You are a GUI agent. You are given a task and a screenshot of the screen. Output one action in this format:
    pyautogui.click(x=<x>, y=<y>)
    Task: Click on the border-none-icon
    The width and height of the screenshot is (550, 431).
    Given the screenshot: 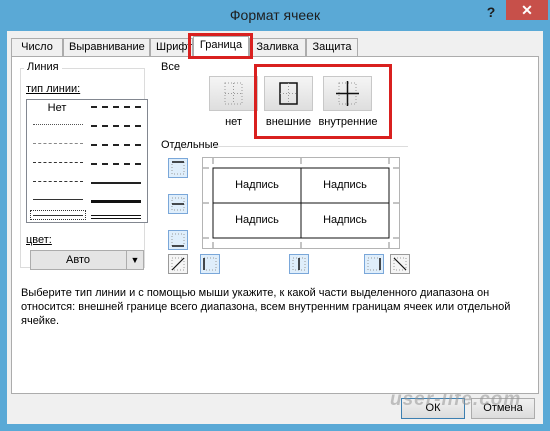 What is the action you would take?
    pyautogui.click(x=233, y=93)
    